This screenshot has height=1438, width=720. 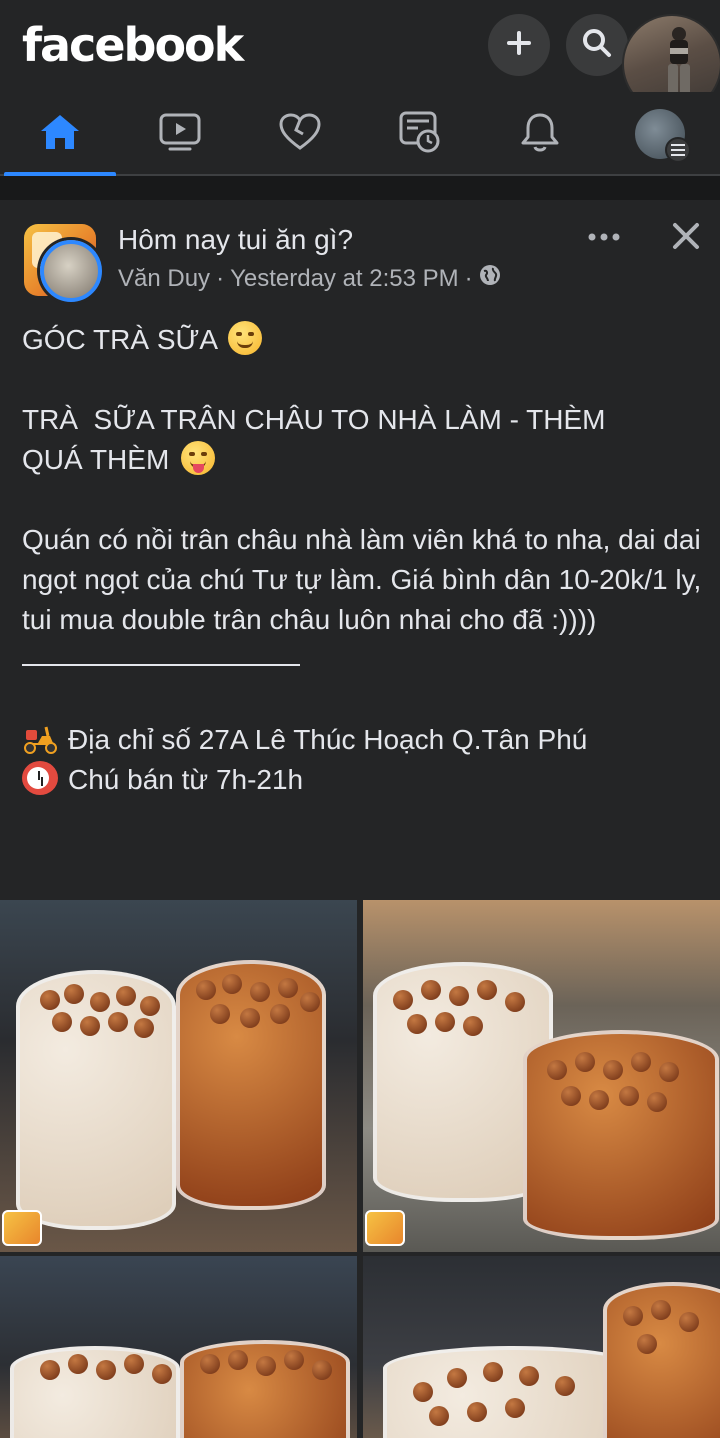 What do you see at coordinates (344, 279) in the screenshot?
I see `post-timestamp: Yesterday at 2:53 PM` at bounding box center [344, 279].